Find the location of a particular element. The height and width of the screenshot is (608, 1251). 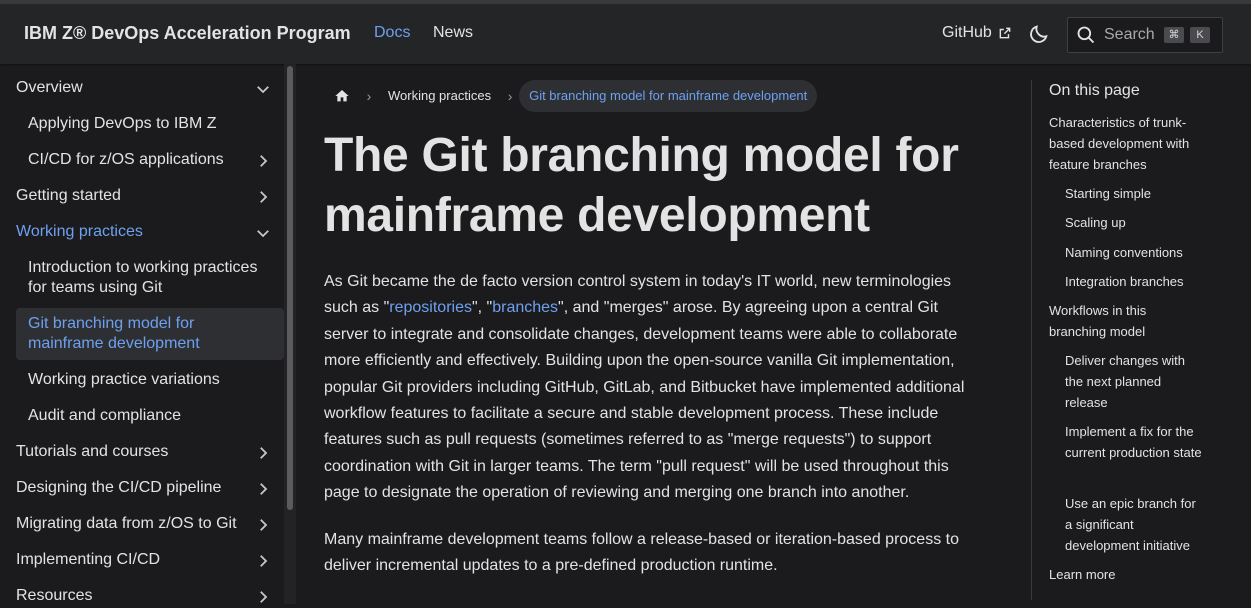

site-brand: IBM Z® DevOps Acceleration Program is located at coordinates (187, 33).